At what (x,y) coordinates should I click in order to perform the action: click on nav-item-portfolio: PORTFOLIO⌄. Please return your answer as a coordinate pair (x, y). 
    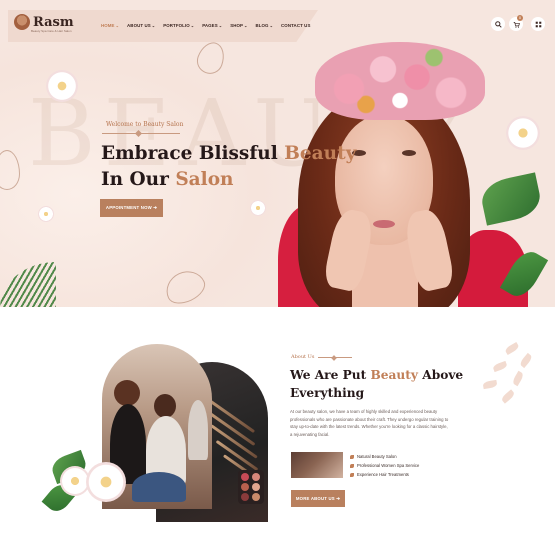
    Looking at the image, I should click on (178, 25).